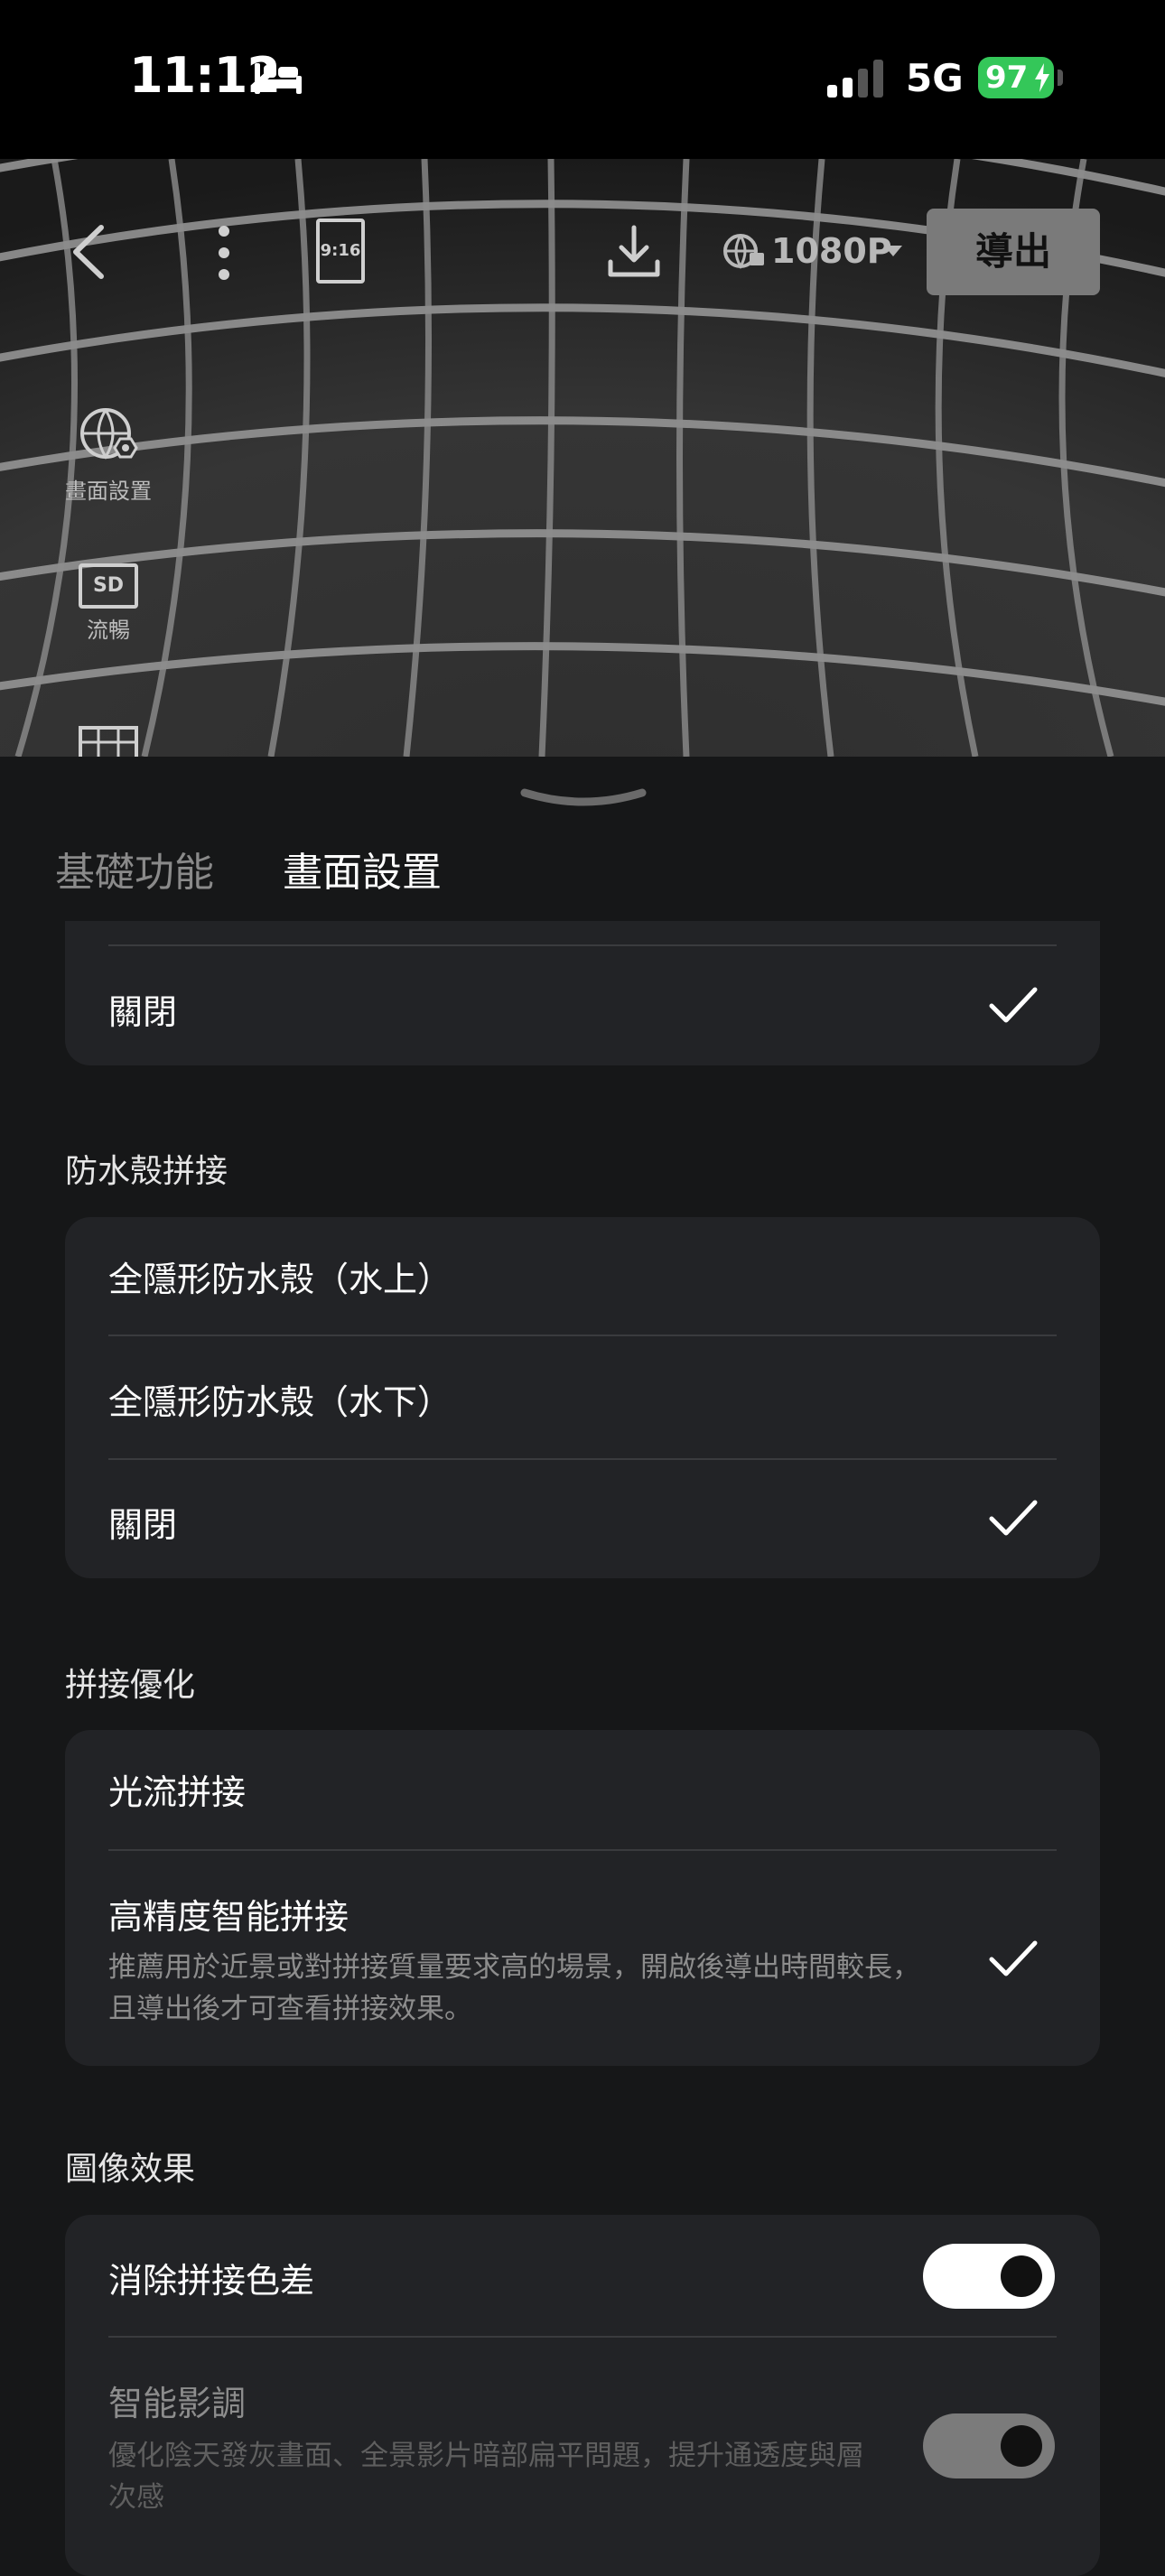  I want to click on charging-bolt-icon, so click(1042, 77).